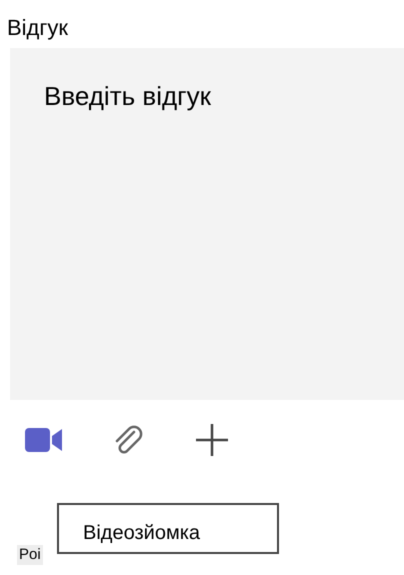 Image resolution: width=404 pixels, height=575 pixels. I want to click on section-label: Poi, so click(30, 555).